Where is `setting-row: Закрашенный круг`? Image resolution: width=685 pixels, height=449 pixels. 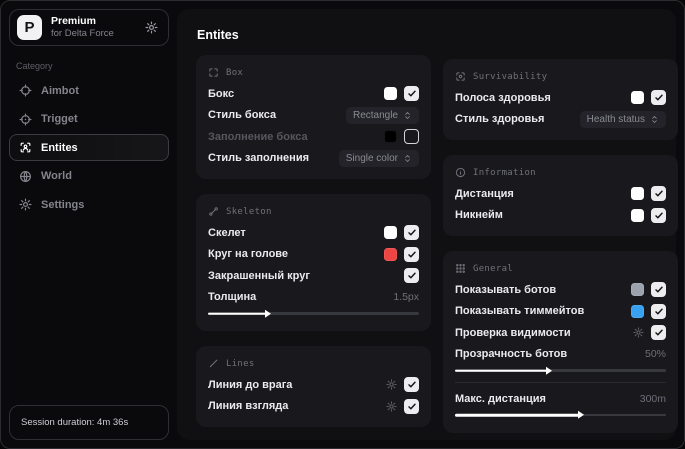 setting-row: Закрашенный круг is located at coordinates (313, 276).